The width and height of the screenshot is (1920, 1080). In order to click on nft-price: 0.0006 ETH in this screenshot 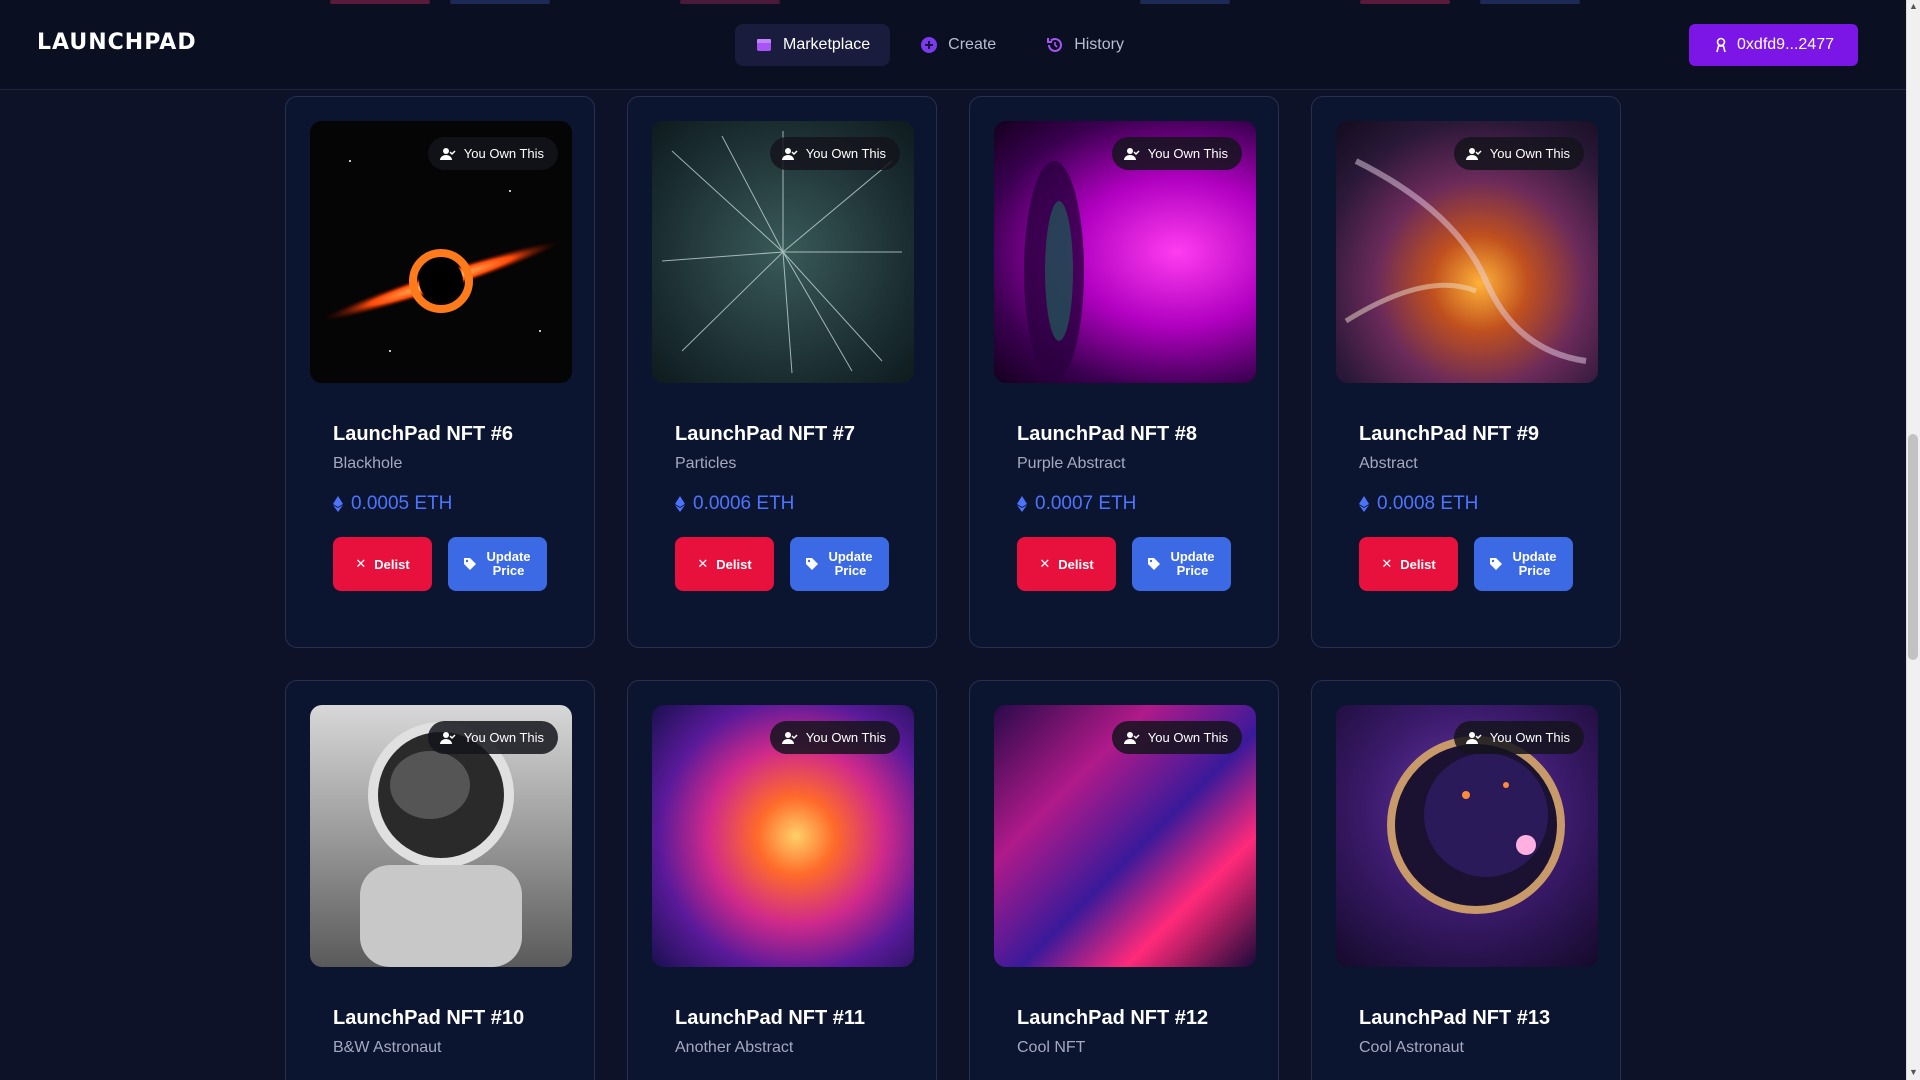, I will do `click(734, 504)`.